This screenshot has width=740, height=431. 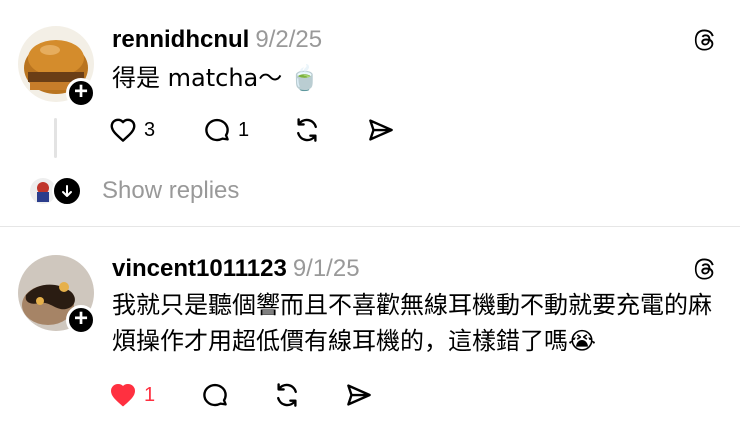 I want to click on show-replies-row: Show replies, so click(x=133, y=191).